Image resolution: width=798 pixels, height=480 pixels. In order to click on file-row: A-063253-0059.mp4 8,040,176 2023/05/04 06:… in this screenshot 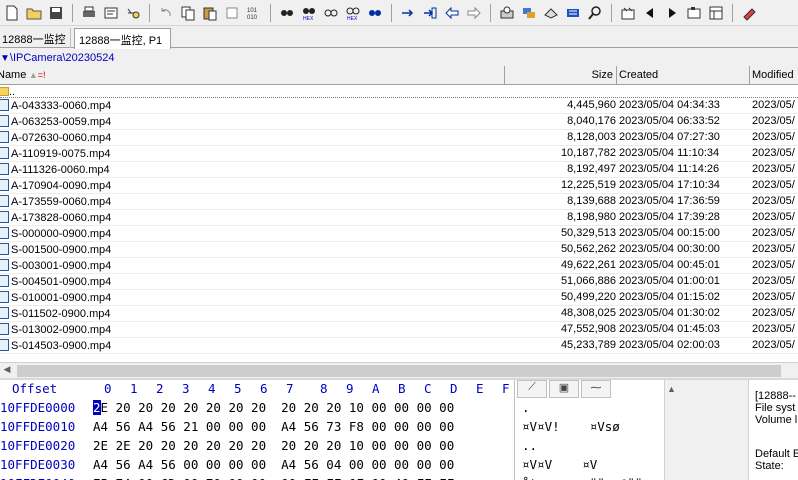, I will do `click(399, 122)`.